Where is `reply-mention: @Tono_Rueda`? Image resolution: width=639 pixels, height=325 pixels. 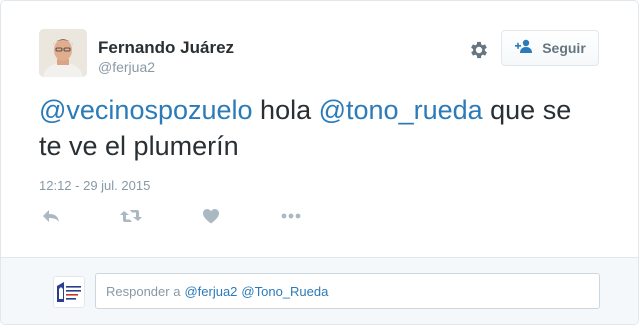 reply-mention: @Tono_Rueda is located at coordinates (285, 291).